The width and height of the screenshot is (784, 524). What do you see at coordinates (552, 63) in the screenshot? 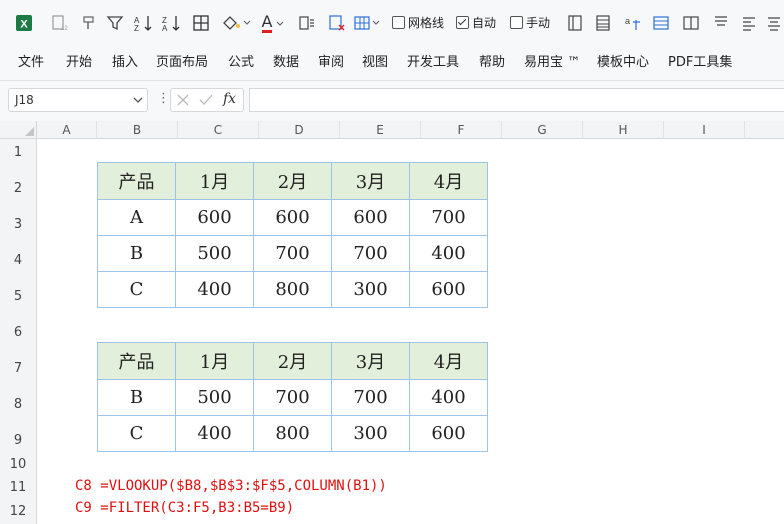
I see `menu-yiyongbao: 易用宝 ™` at bounding box center [552, 63].